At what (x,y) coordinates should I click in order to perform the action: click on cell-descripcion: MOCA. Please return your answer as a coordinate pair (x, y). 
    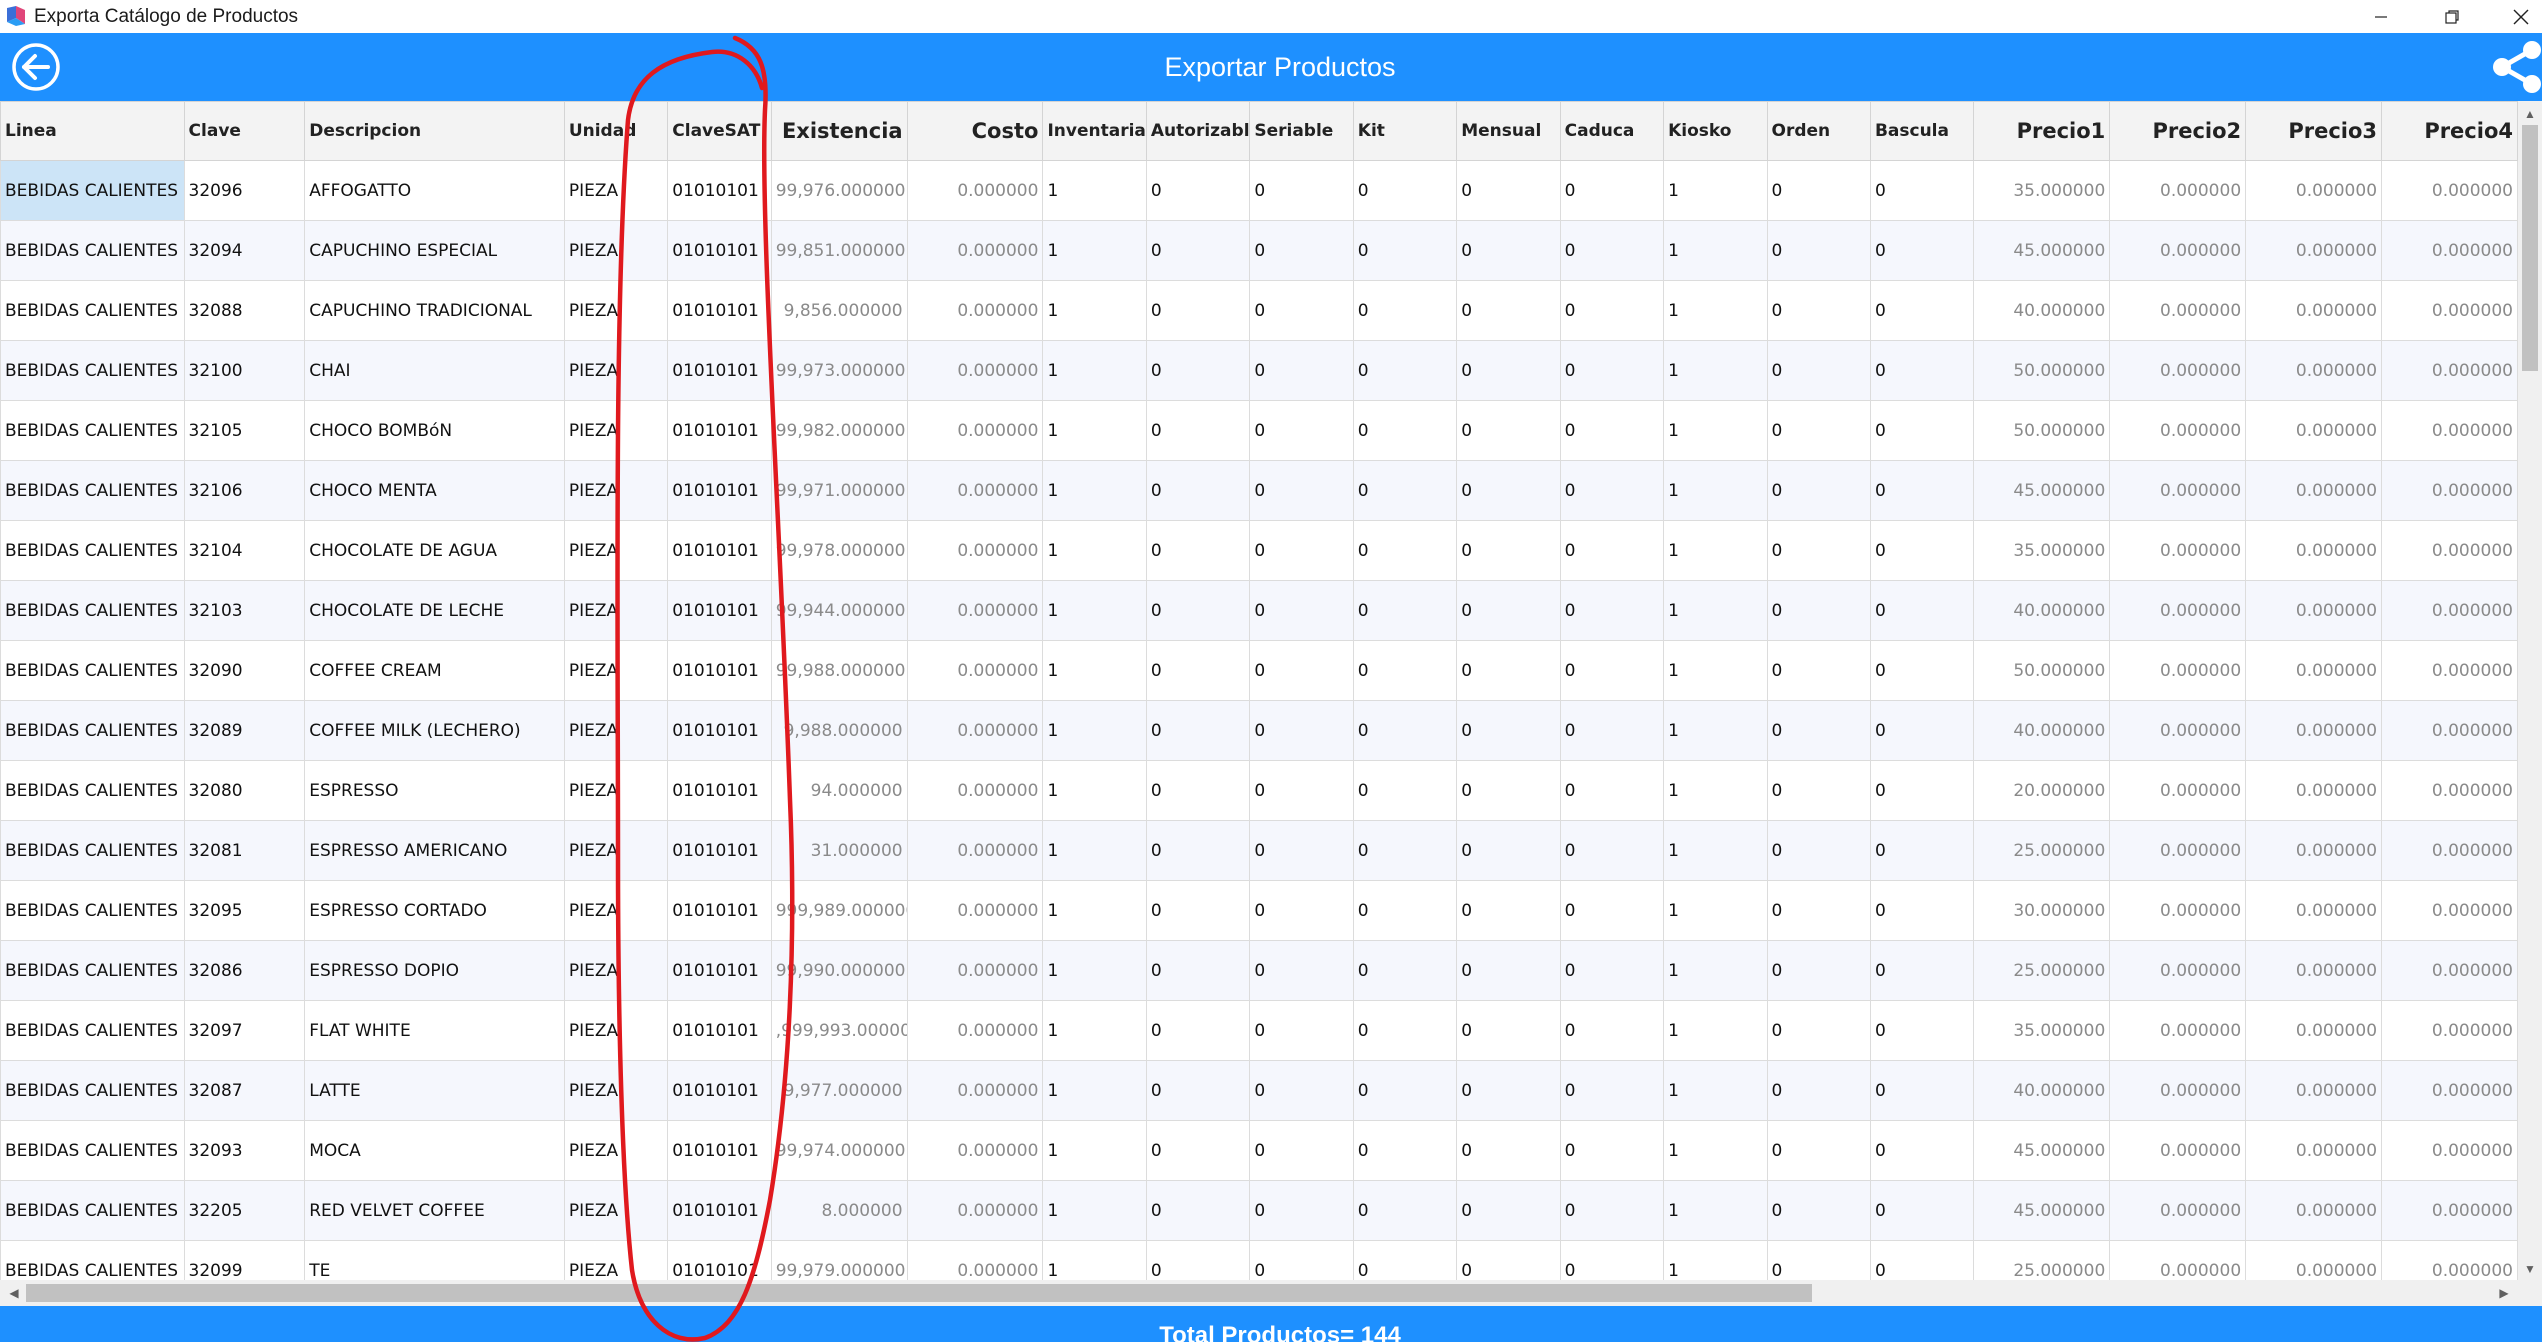
    Looking at the image, I should click on (434, 1150).